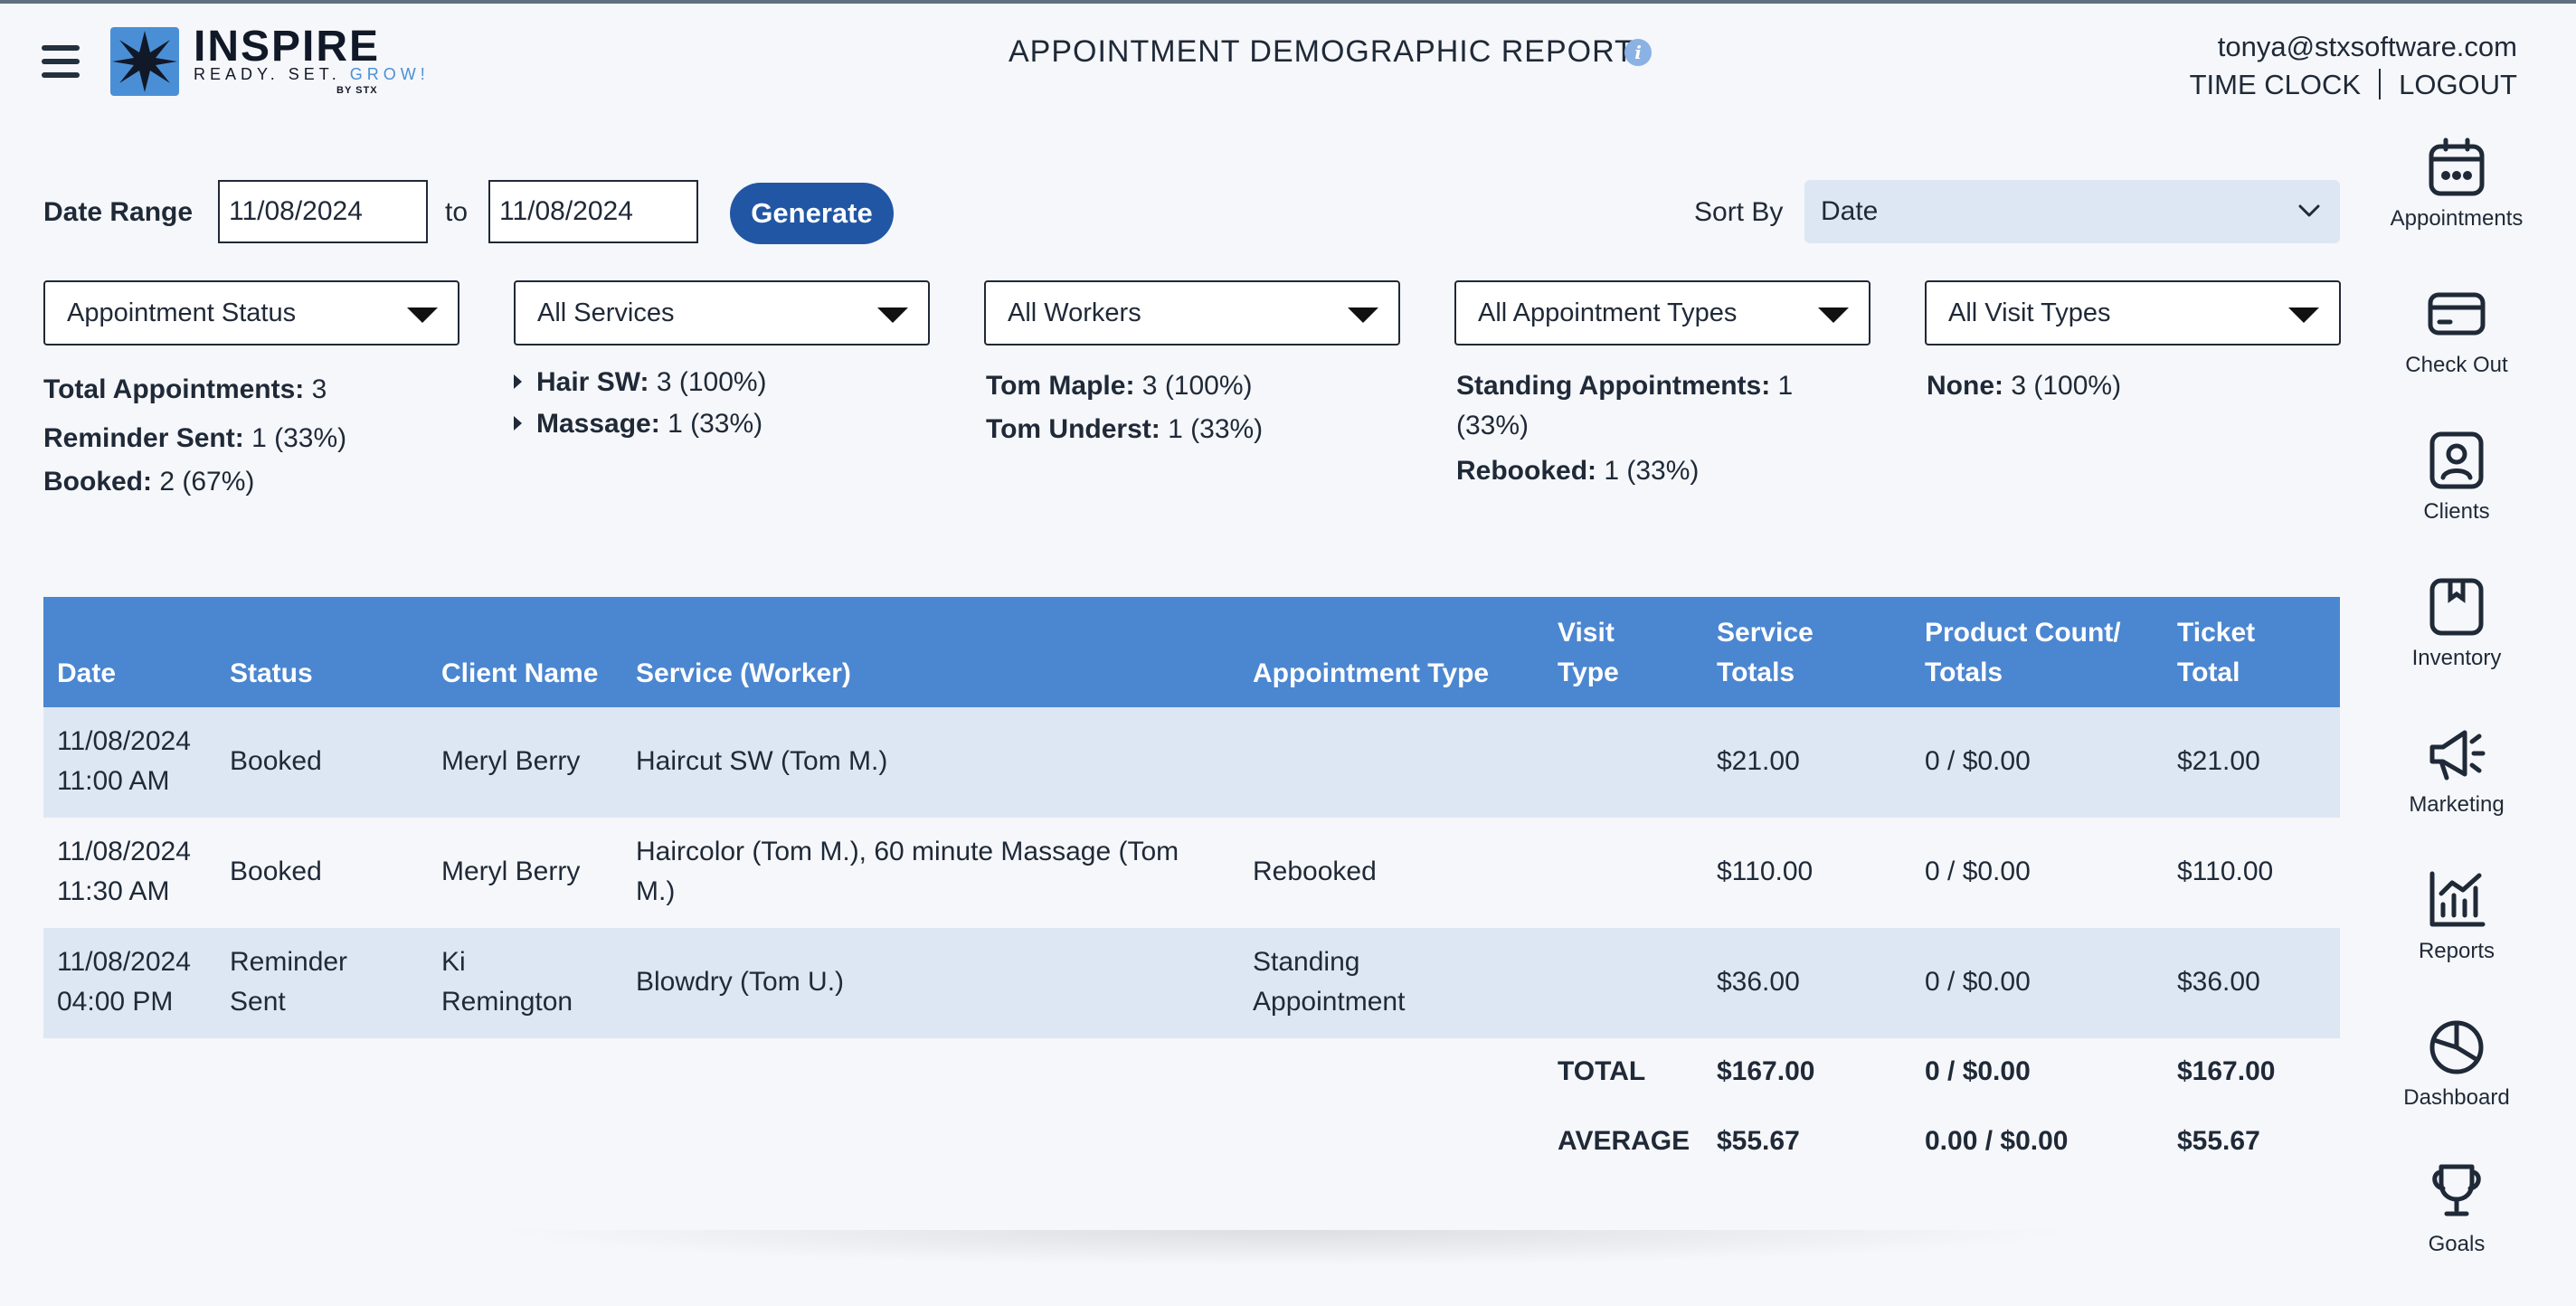 Image resolution: width=2576 pixels, height=1306 pixels. Describe the element at coordinates (1288, 2) in the screenshot. I see `window-top-border` at that location.